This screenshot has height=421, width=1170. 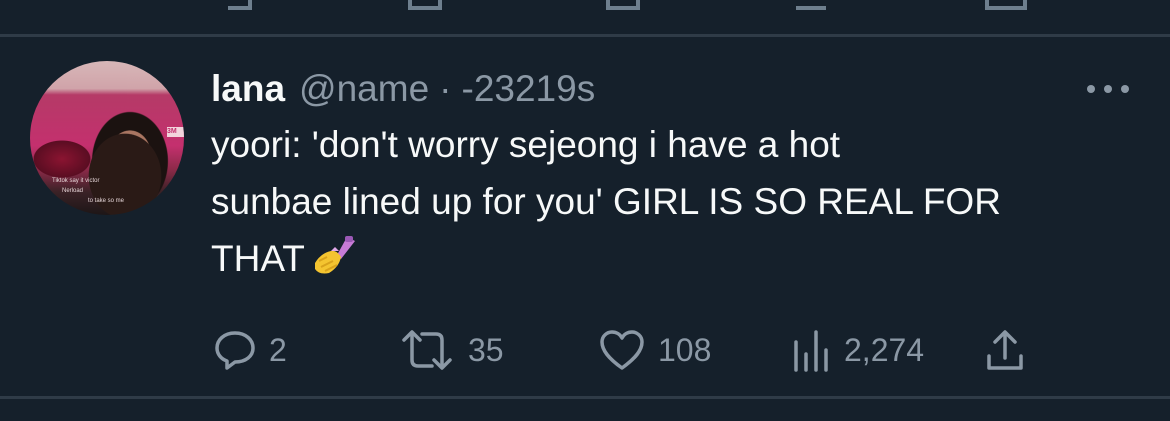 I want to click on timestamp: -23219s, so click(x=529, y=89).